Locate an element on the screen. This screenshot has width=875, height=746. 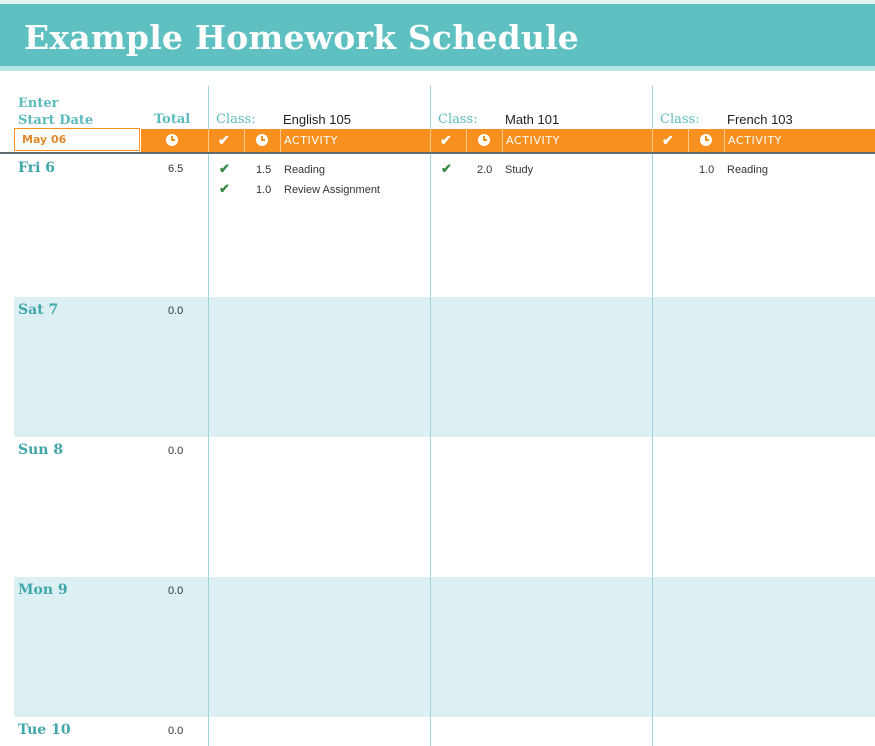
total-header: Total is located at coordinates (172, 119).